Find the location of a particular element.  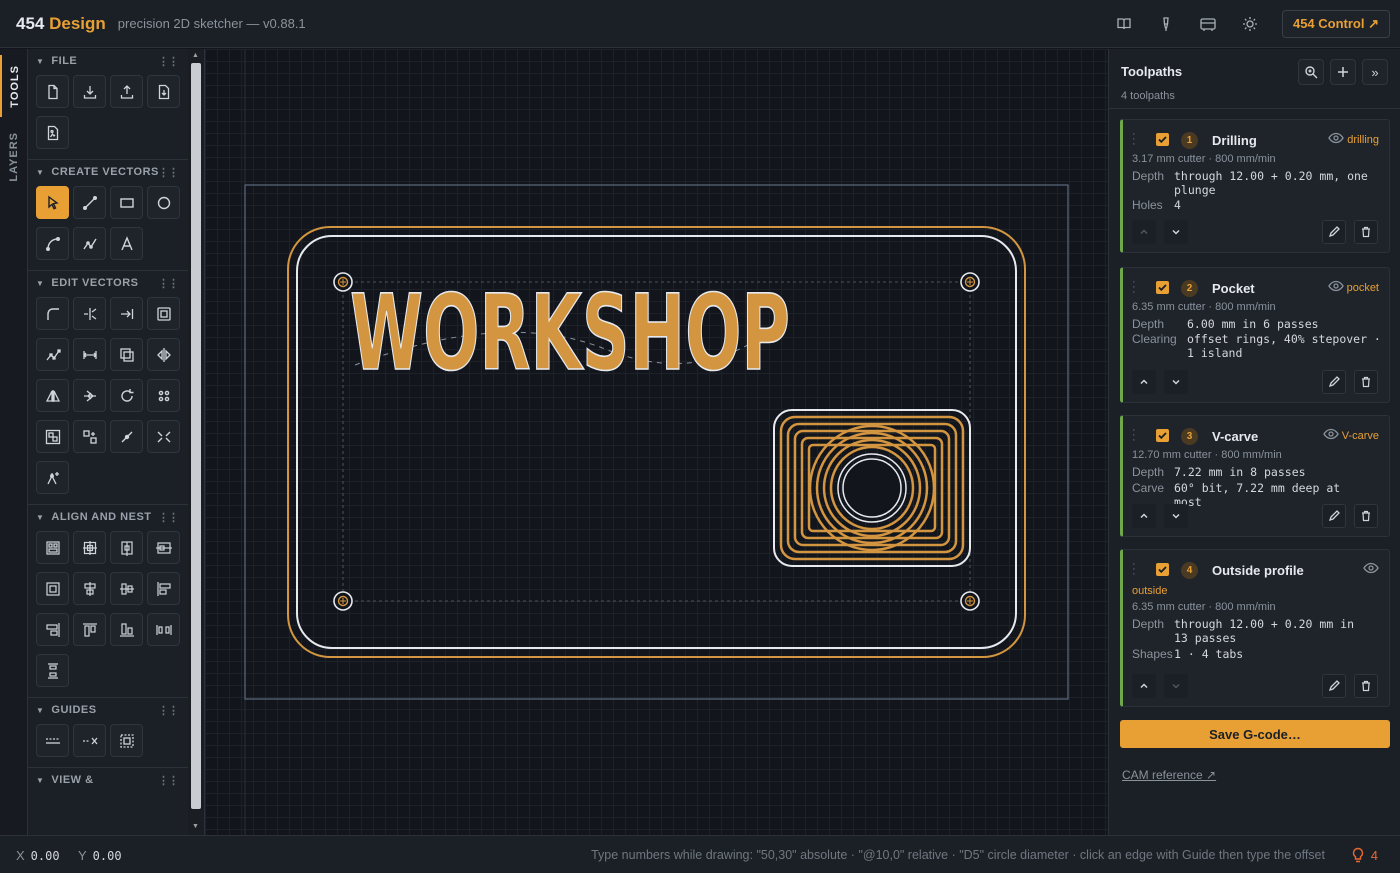

fillet-icon is located at coordinates (52, 313).